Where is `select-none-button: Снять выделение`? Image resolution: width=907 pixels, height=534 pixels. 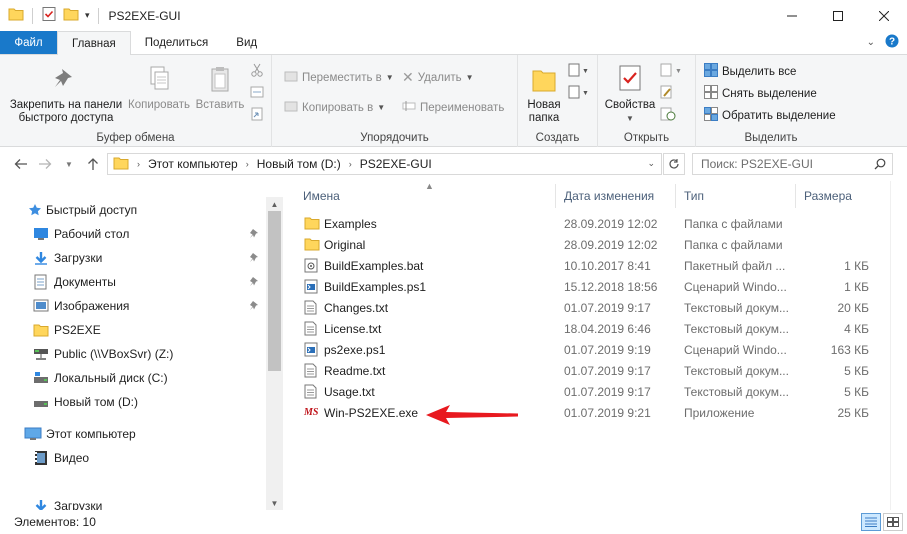
select-none-button: Снять выделение is located at coordinates (760, 93).